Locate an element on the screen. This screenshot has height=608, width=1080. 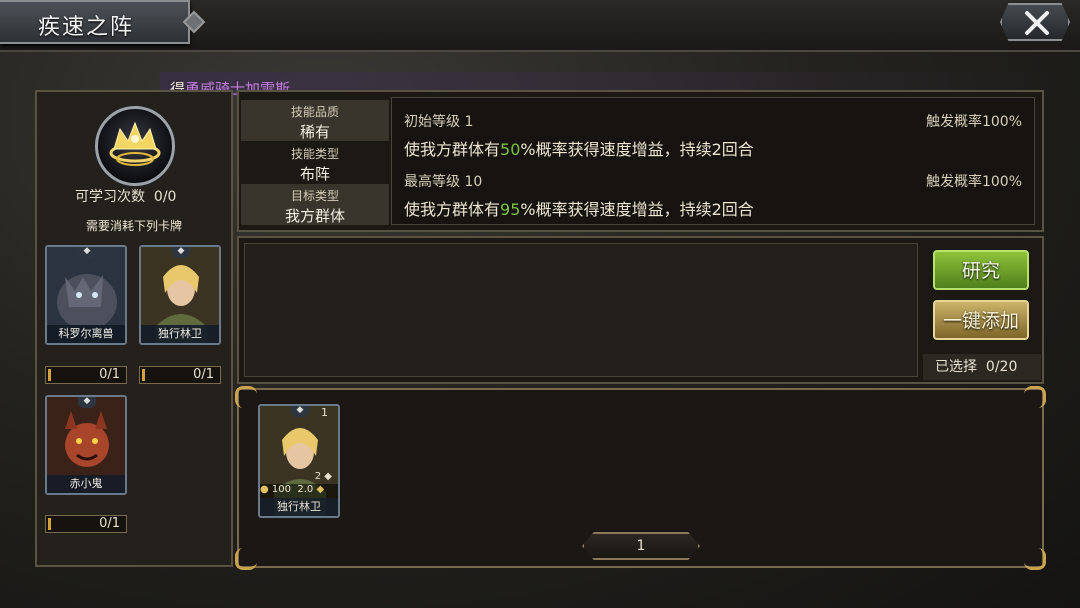
card-name: 独行林卫 is located at coordinates (180, 334).